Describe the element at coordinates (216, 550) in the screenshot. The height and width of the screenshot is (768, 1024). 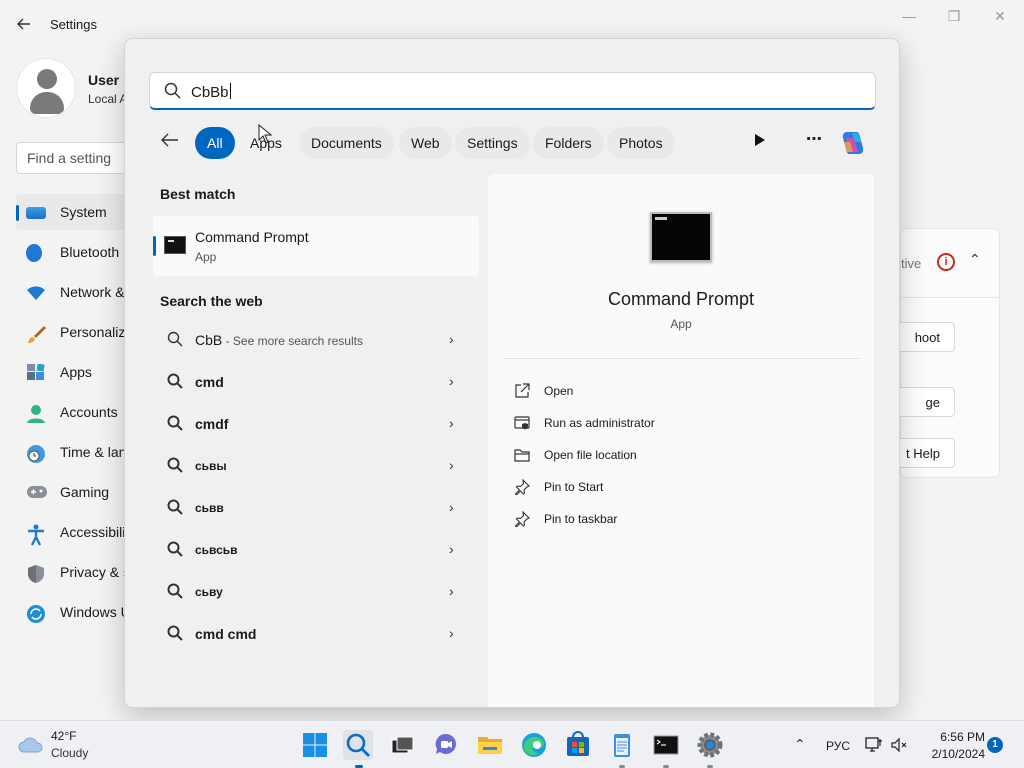
I see `web-result-text: сьвсьв` at that location.